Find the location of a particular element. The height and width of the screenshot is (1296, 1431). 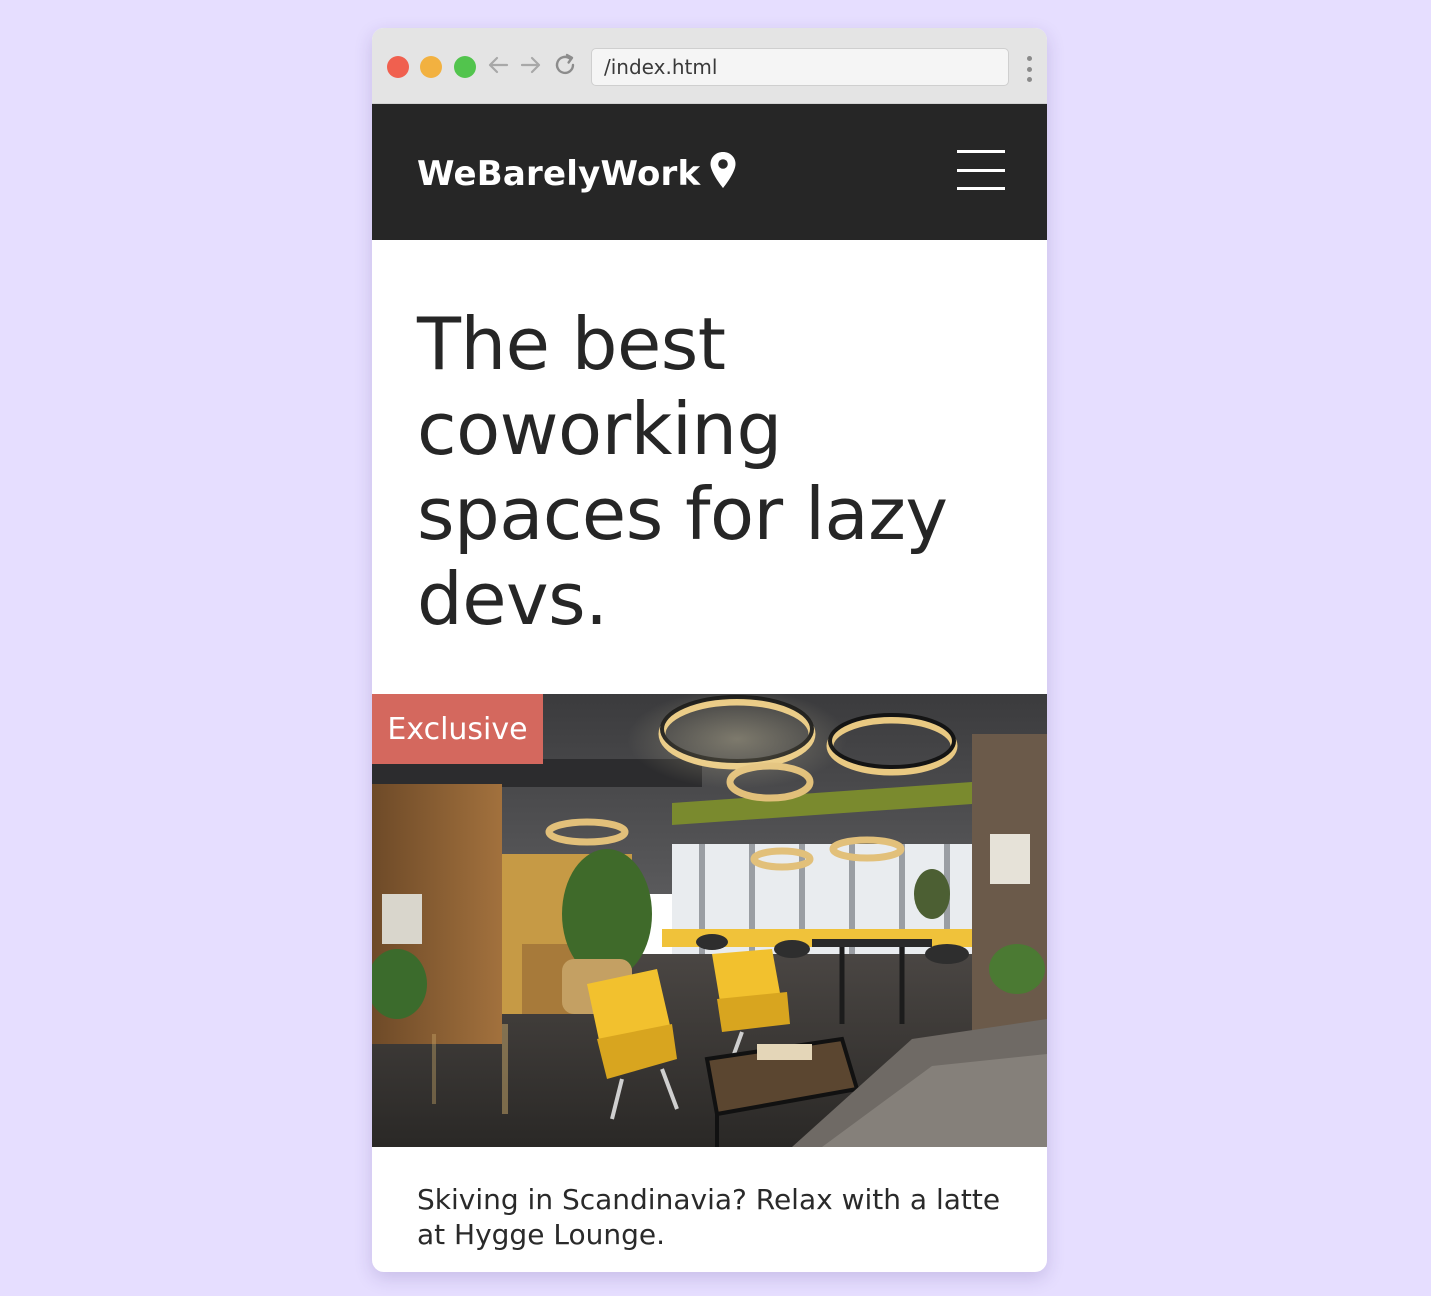

exclusive-badge: Exclusive is located at coordinates (457, 729).